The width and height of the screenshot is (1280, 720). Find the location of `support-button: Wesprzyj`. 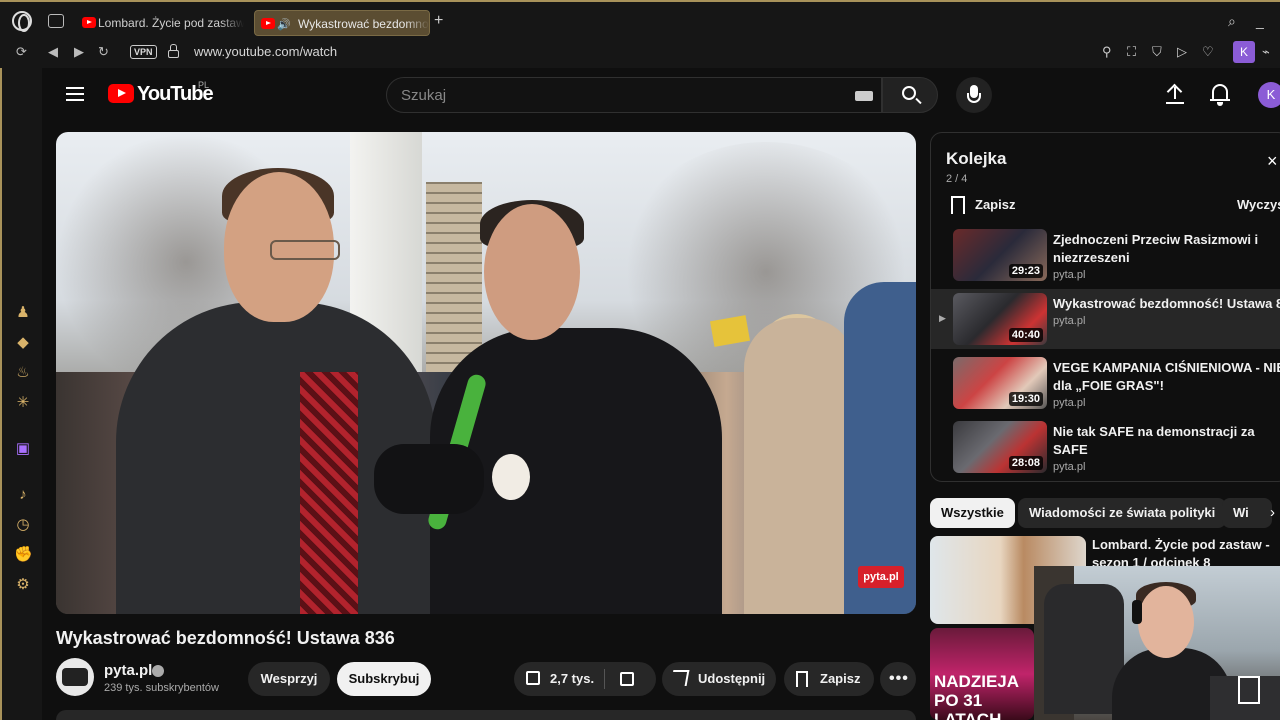

support-button: Wesprzyj is located at coordinates (289, 679).